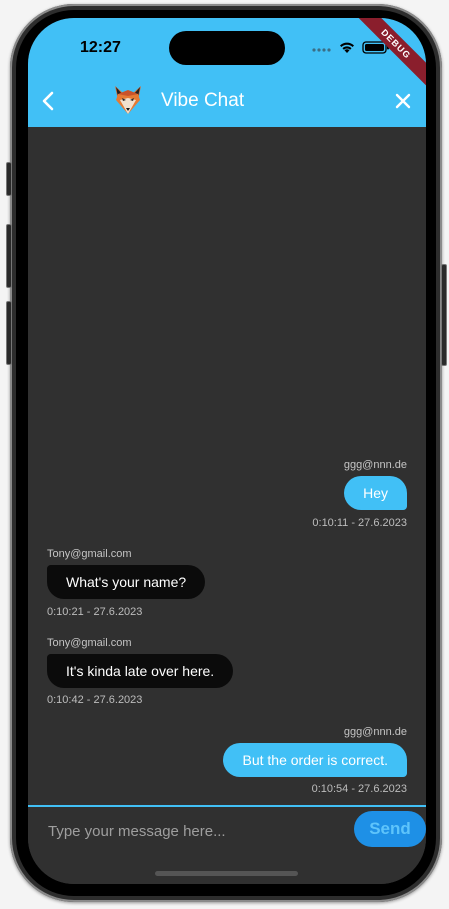 Image resolution: width=449 pixels, height=909 pixels. Describe the element at coordinates (359, 523) in the screenshot. I see `message-timestamp: 0:10:11 - 27.6.2023` at that location.